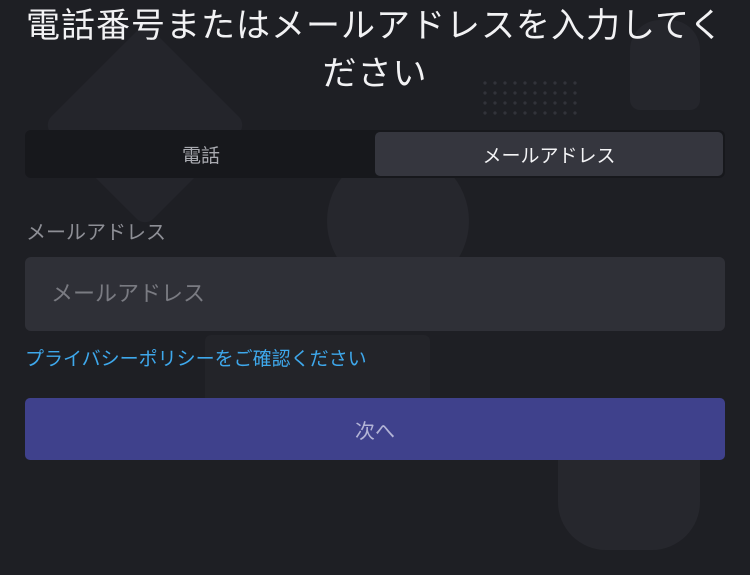  What do you see at coordinates (196, 357) in the screenshot?
I see `privacy-policy-link: プライバシーポリシーをご確認ください` at bounding box center [196, 357].